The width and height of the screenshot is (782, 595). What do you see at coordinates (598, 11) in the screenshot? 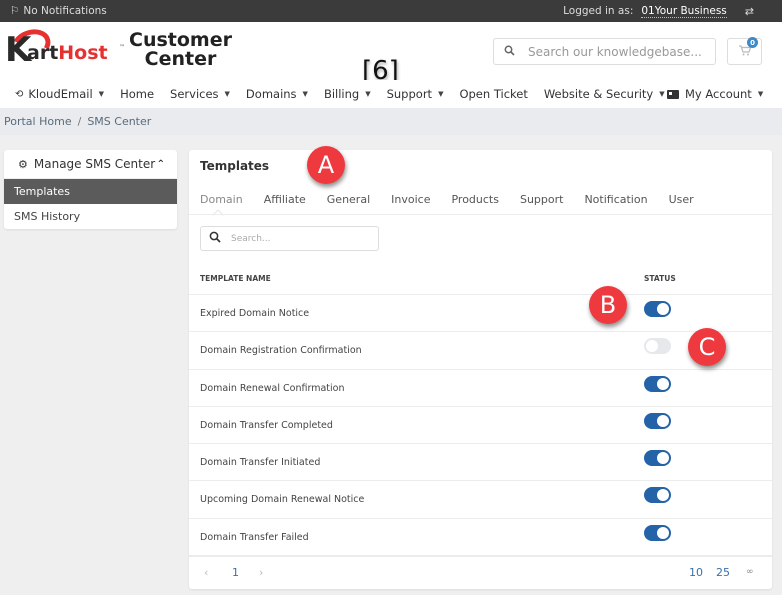
I see `logged-in-label: Logged in as:` at bounding box center [598, 11].